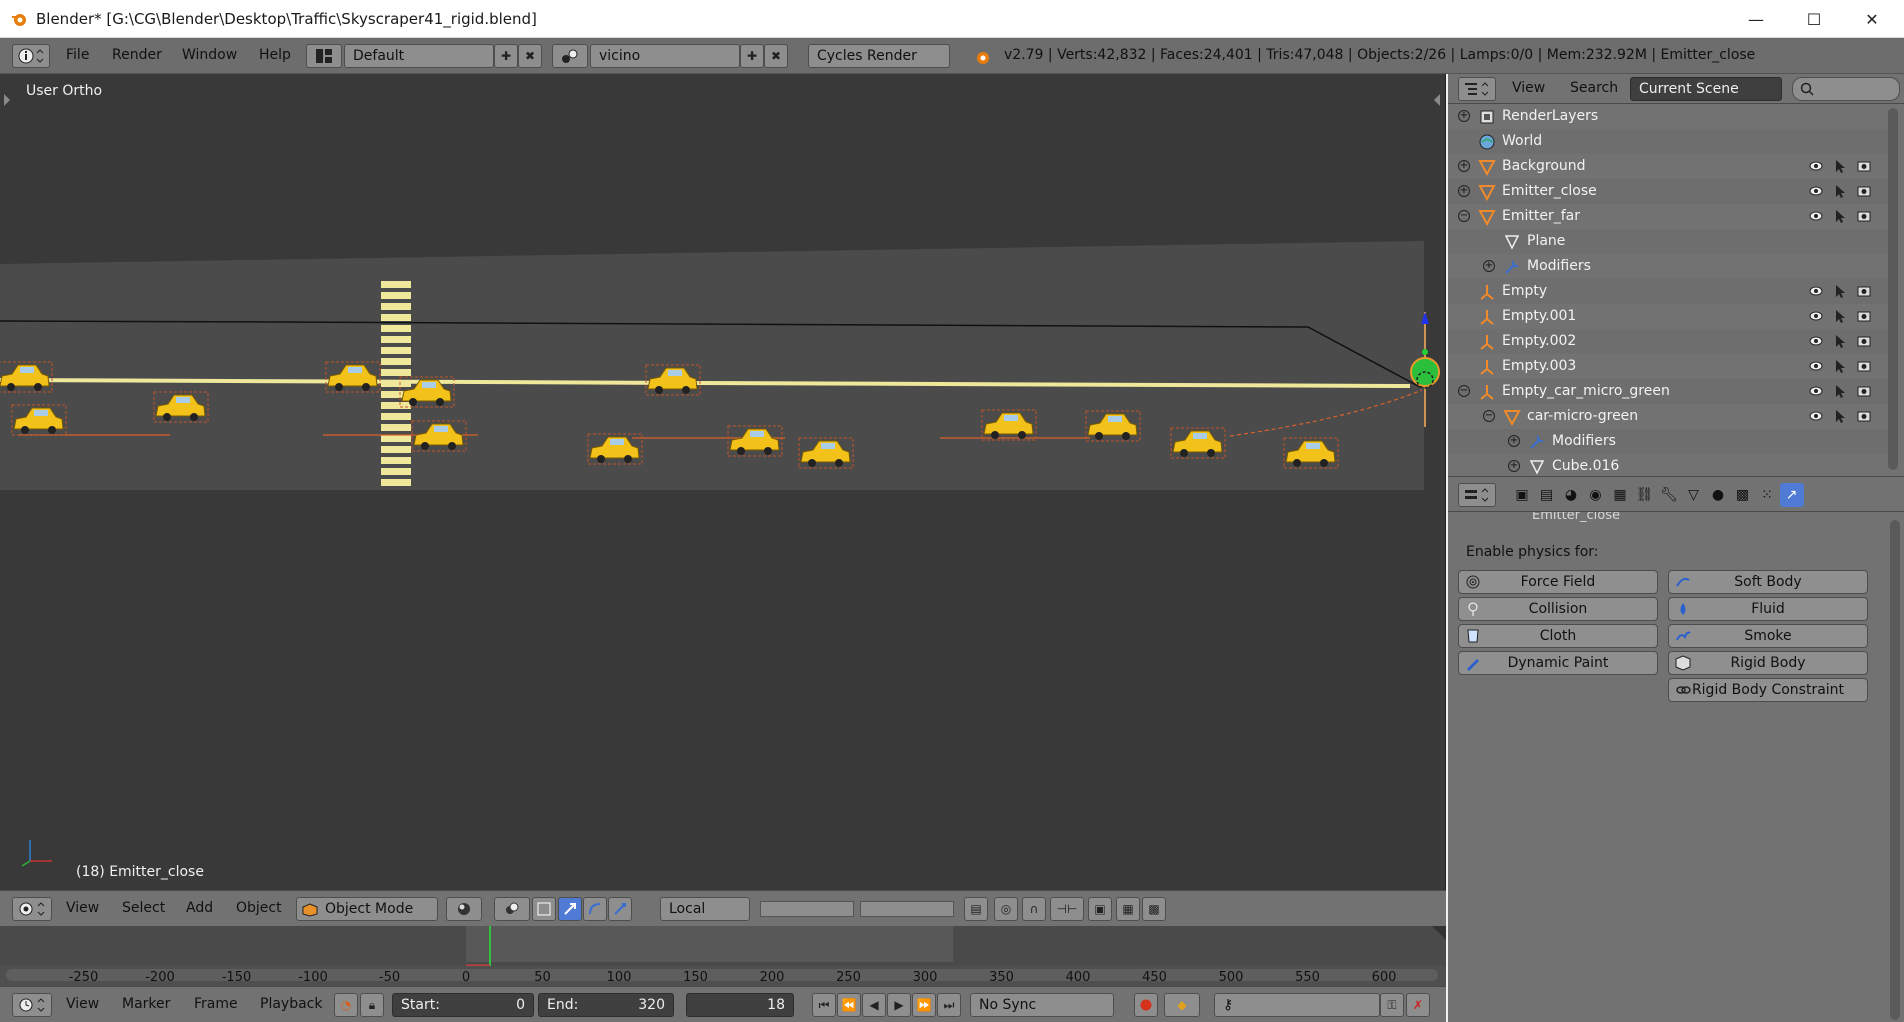  Describe the element at coordinates (544, 909) in the screenshot. I see `manipulator-toggle-button` at that location.